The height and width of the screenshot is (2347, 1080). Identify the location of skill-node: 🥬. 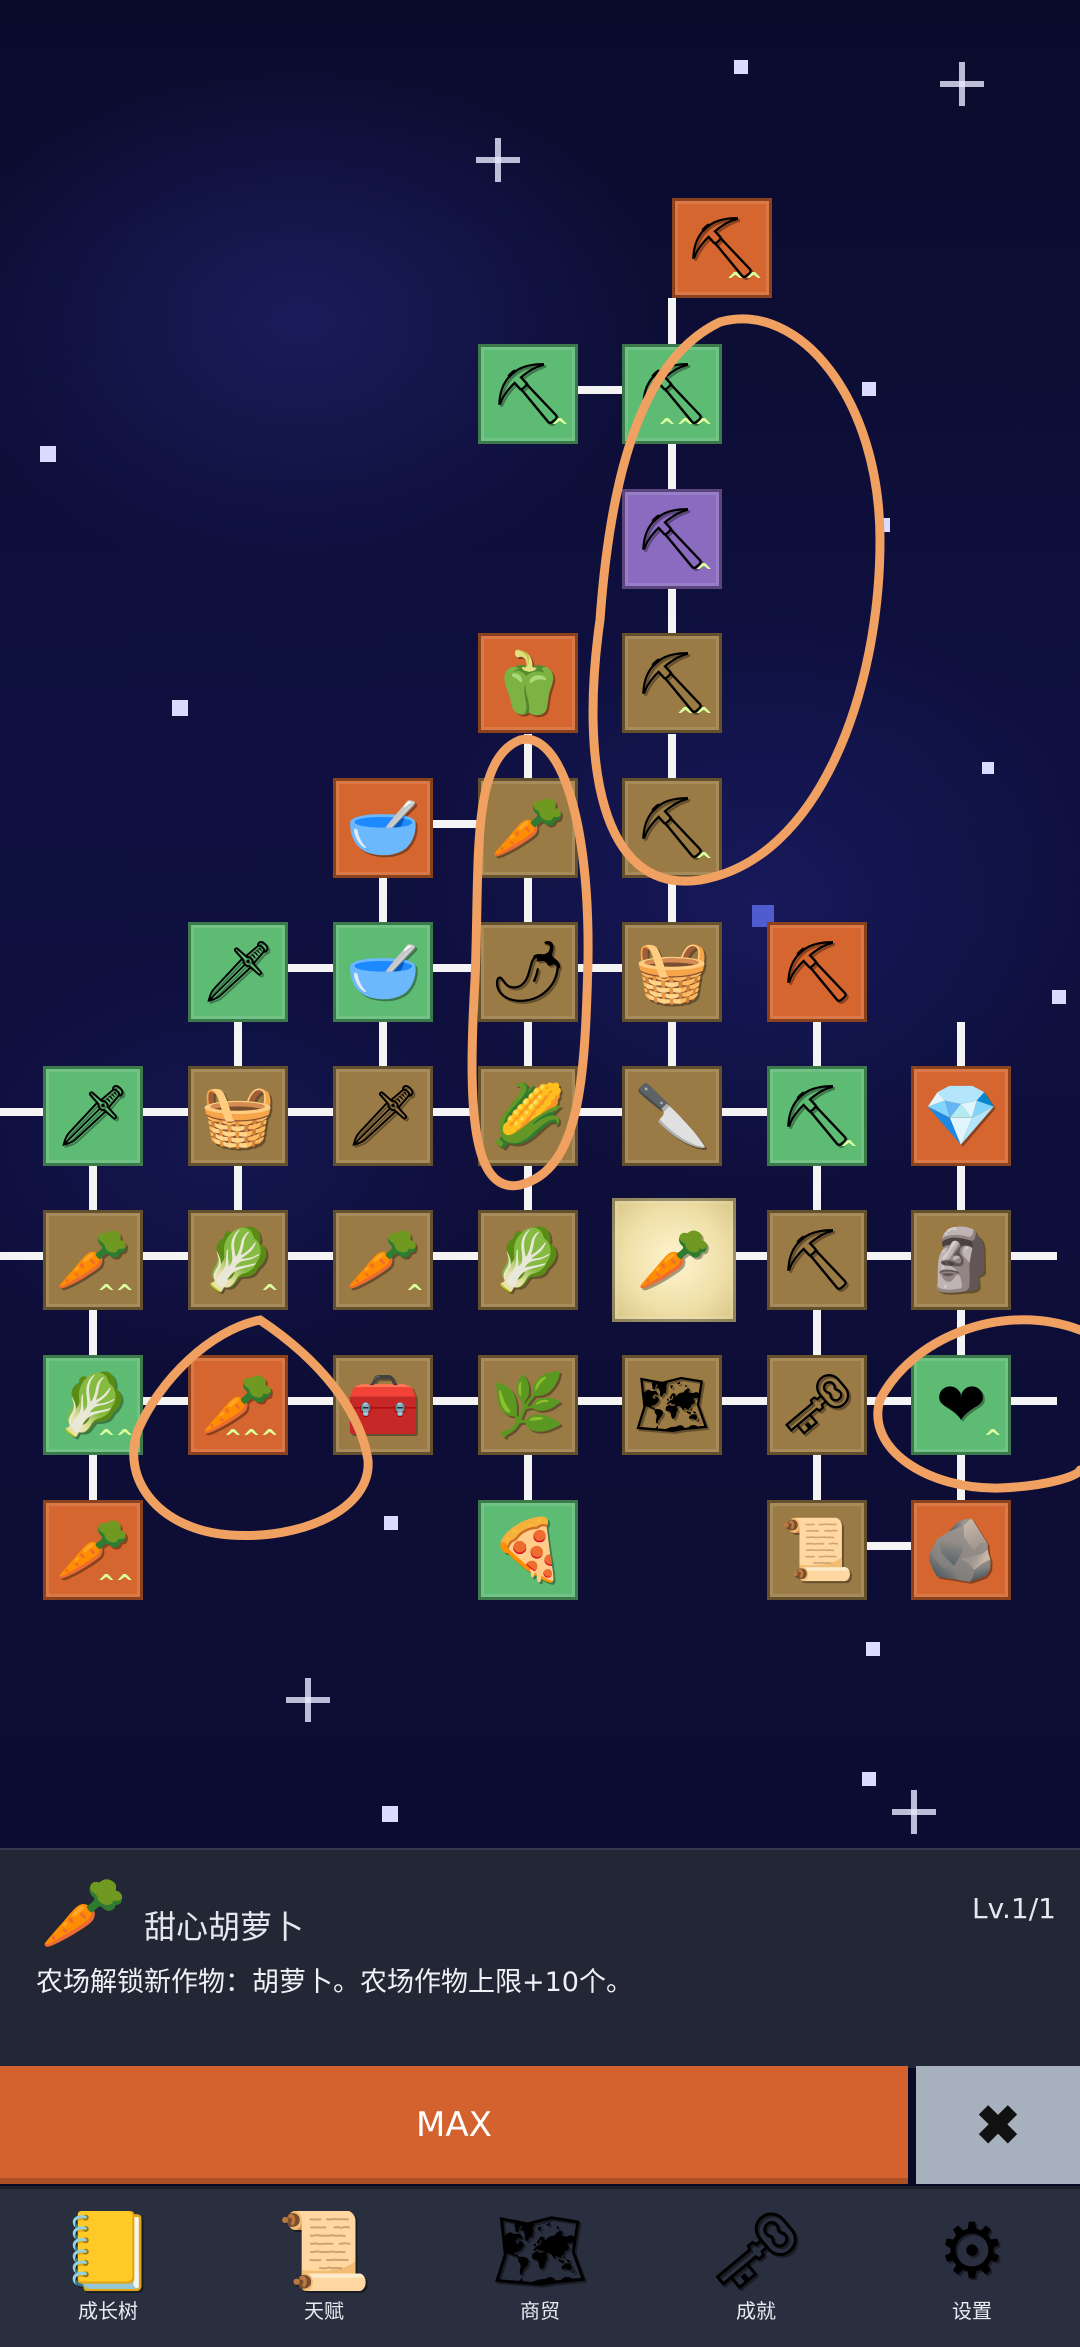
(528, 1260).